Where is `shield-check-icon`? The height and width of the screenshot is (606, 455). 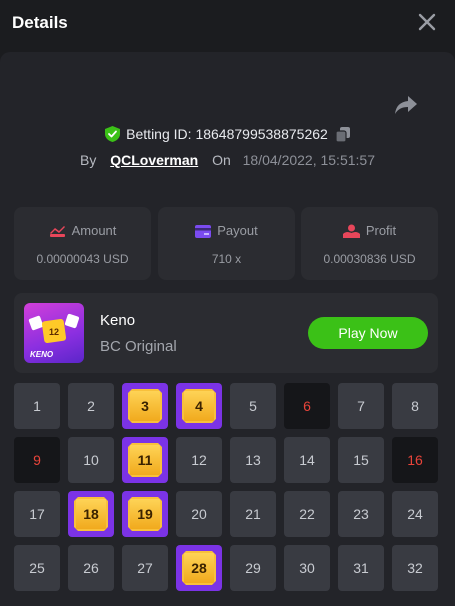 shield-check-icon is located at coordinates (113, 134).